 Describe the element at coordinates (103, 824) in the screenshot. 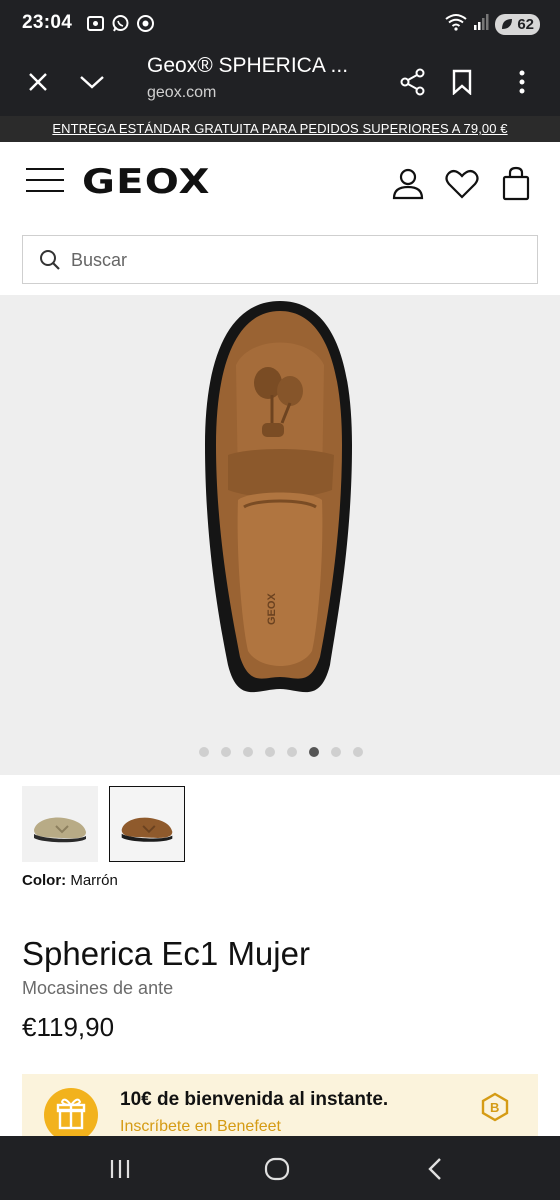

I see `color-swatches` at that location.